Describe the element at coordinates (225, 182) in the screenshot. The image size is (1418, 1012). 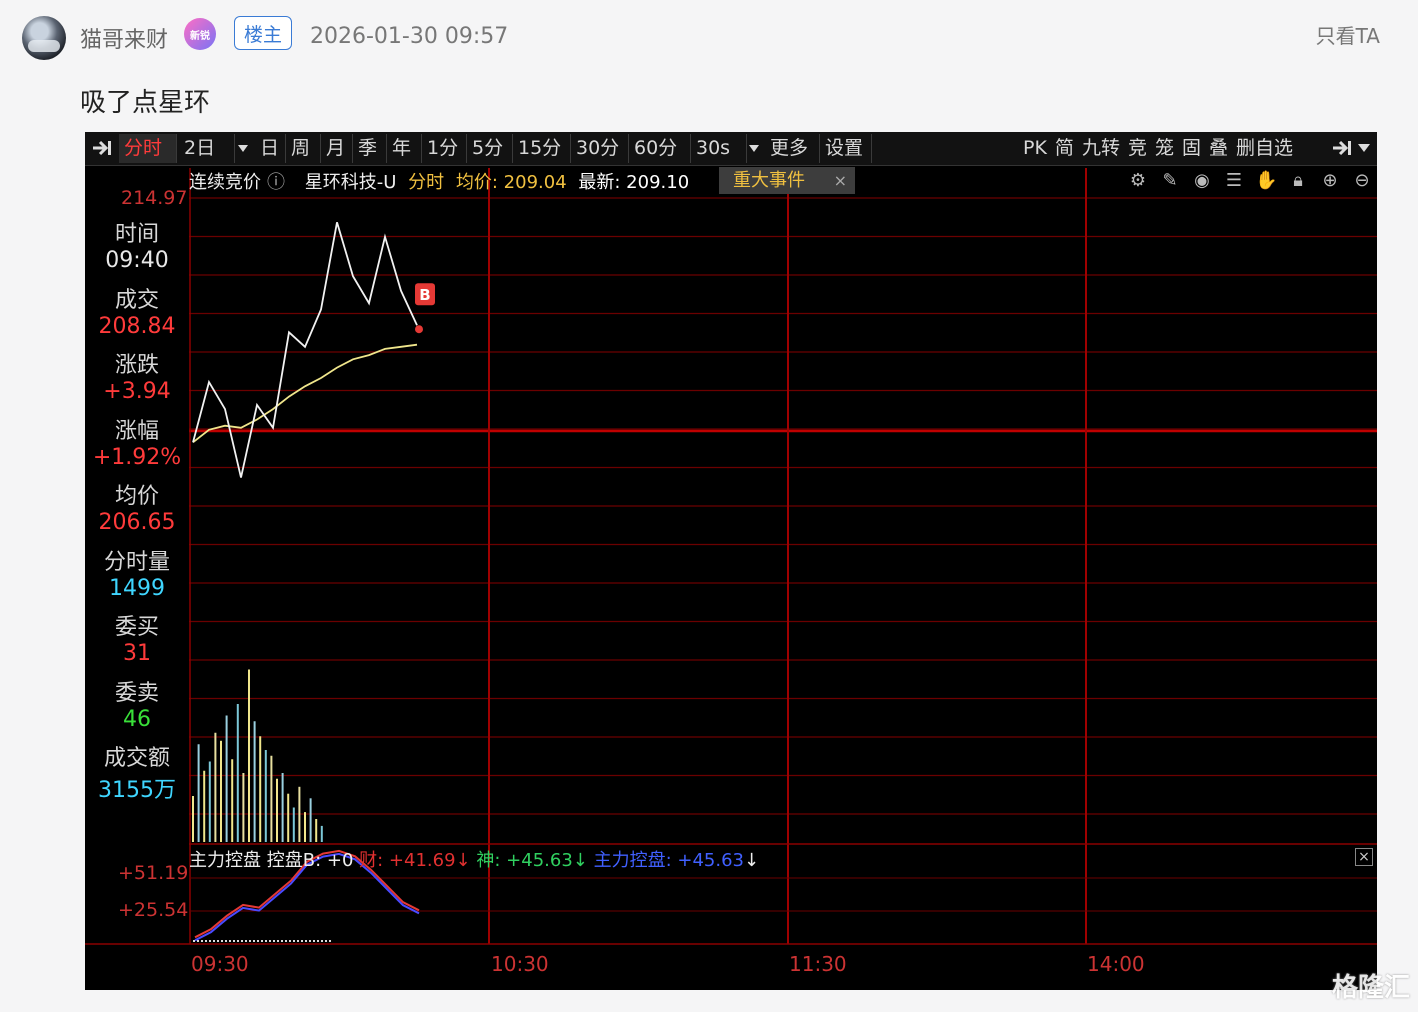
I see `trading-mode: 连续竞价` at that location.